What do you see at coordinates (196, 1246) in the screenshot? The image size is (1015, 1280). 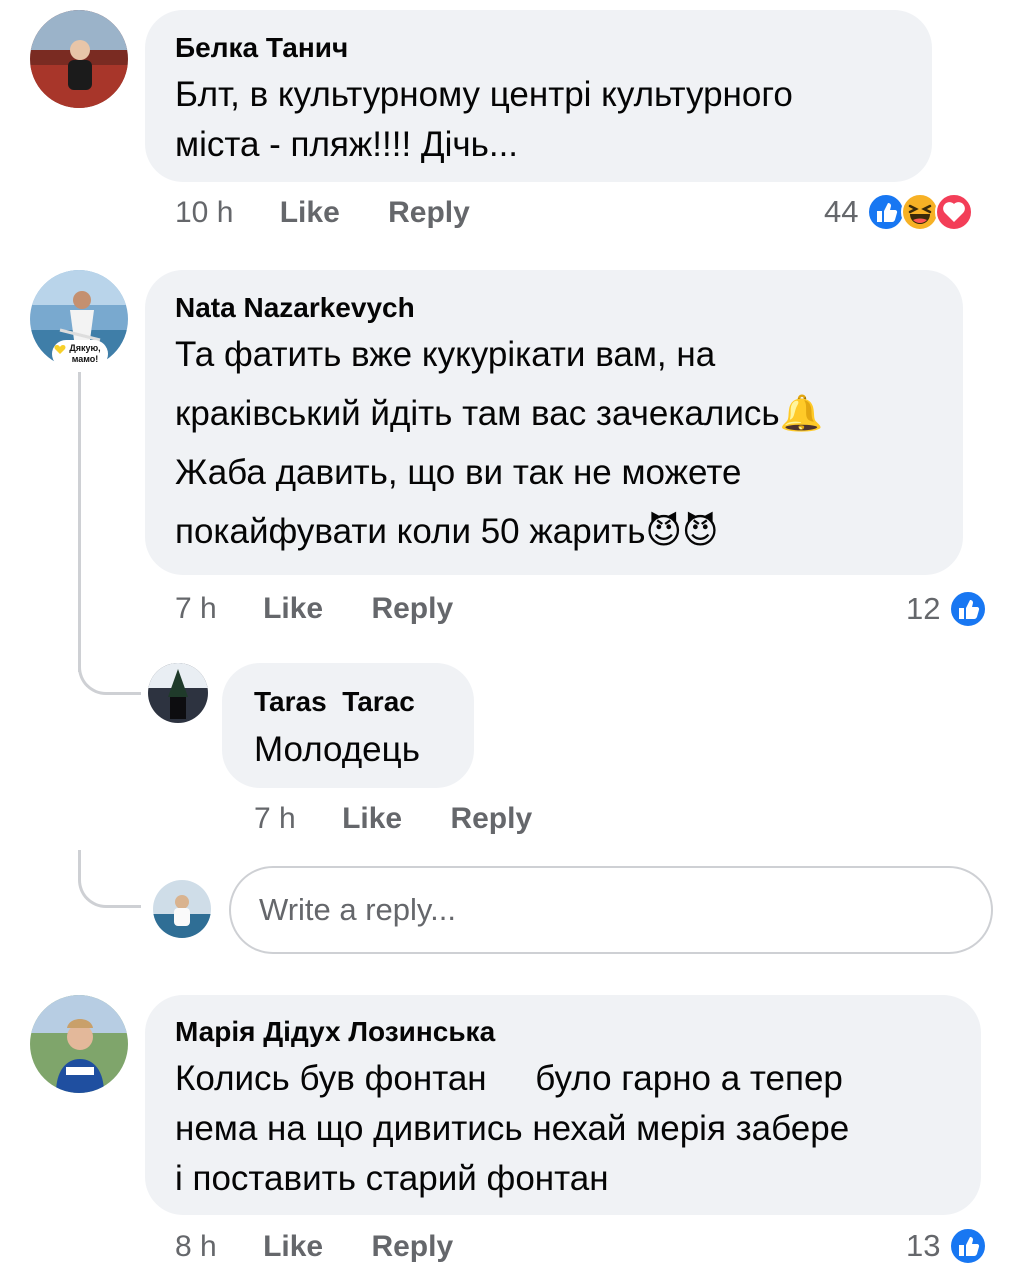 I see `comment-time: 8 h` at bounding box center [196, 1246].